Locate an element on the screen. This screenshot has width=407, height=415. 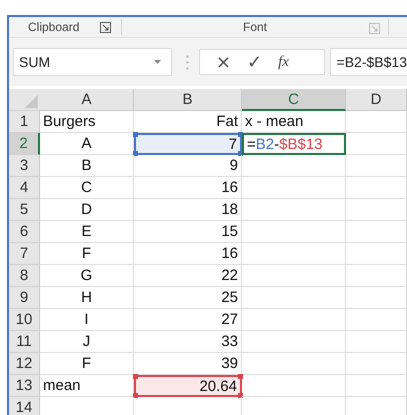
table-cell: 18 is located at coordinates (188, 210).